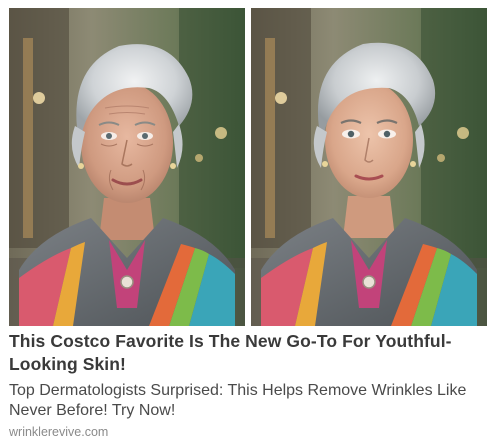  Describe the element at coordinates (58, 432) in the screenshot. I see `ad-source-domain: wrinklerevive.com` at that location.